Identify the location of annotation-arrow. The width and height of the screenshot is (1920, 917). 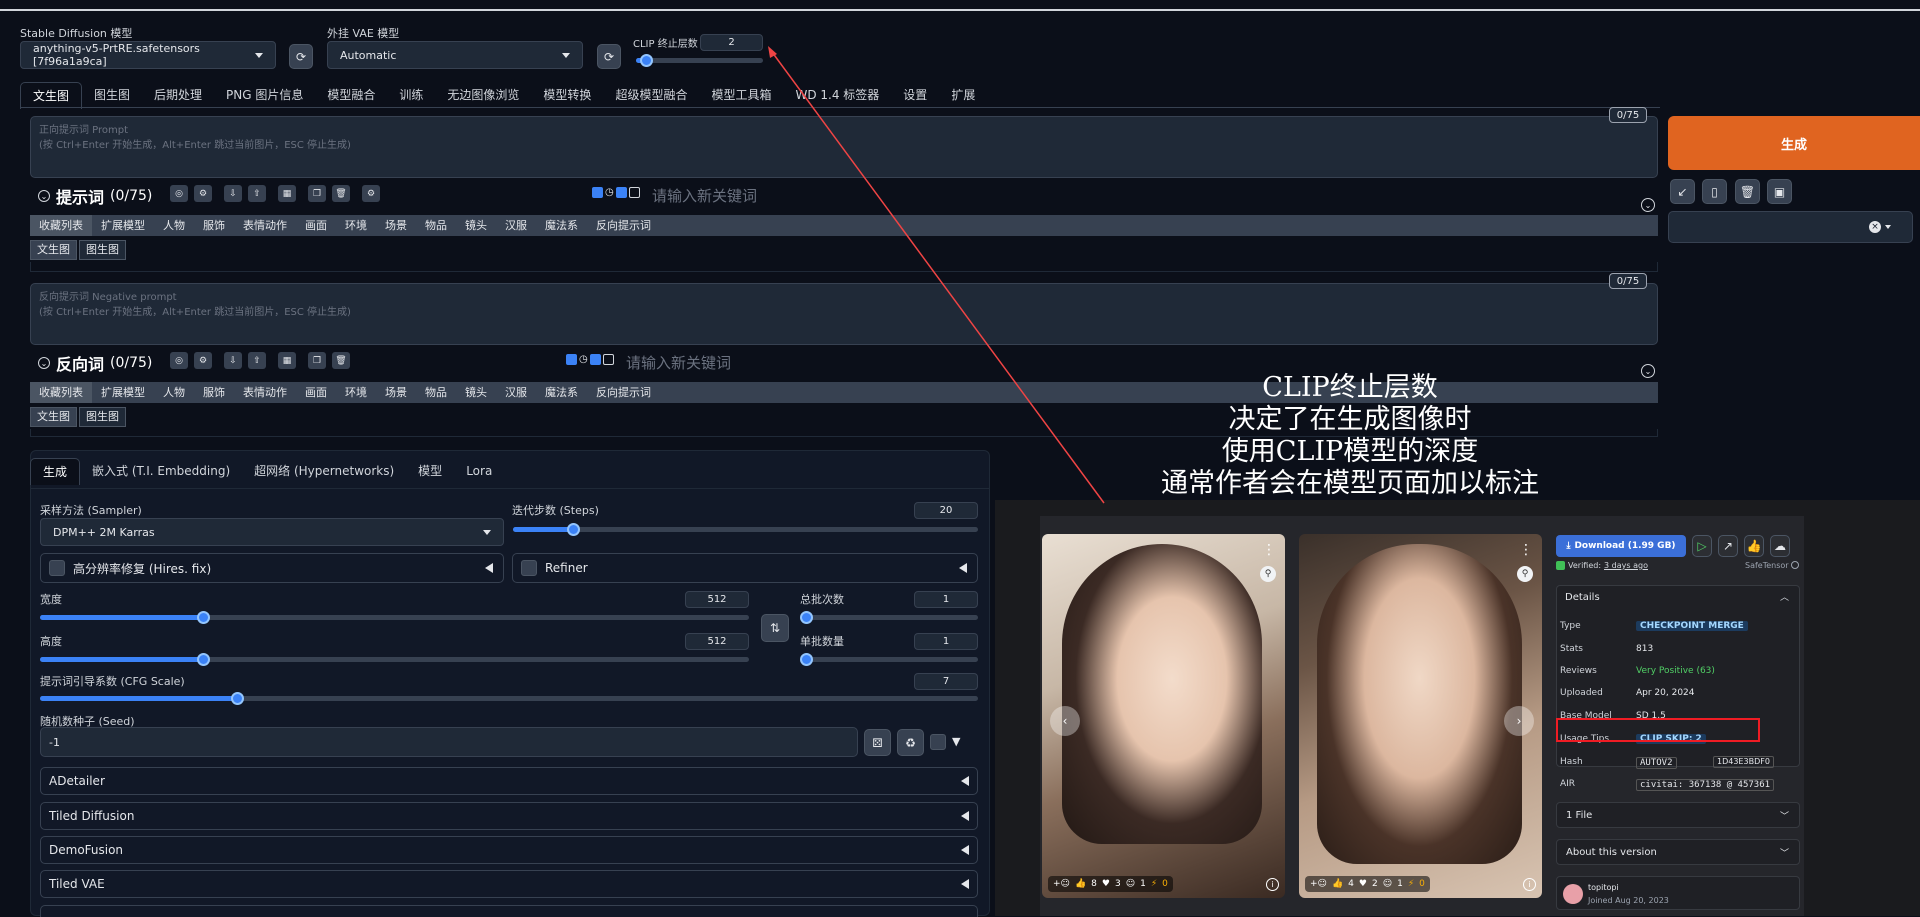
(936, 275).